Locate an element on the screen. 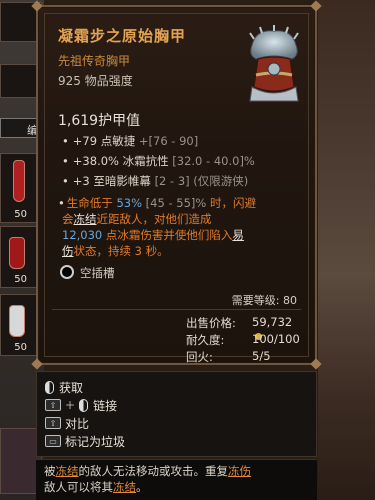  divider is located at coordinates (176, 309).